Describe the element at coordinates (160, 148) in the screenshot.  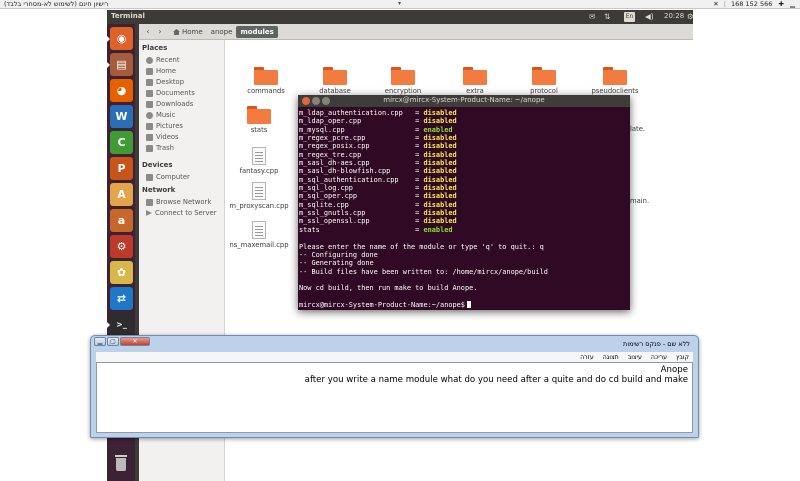
I see `sidebar-item-trash: Trash` at that location.